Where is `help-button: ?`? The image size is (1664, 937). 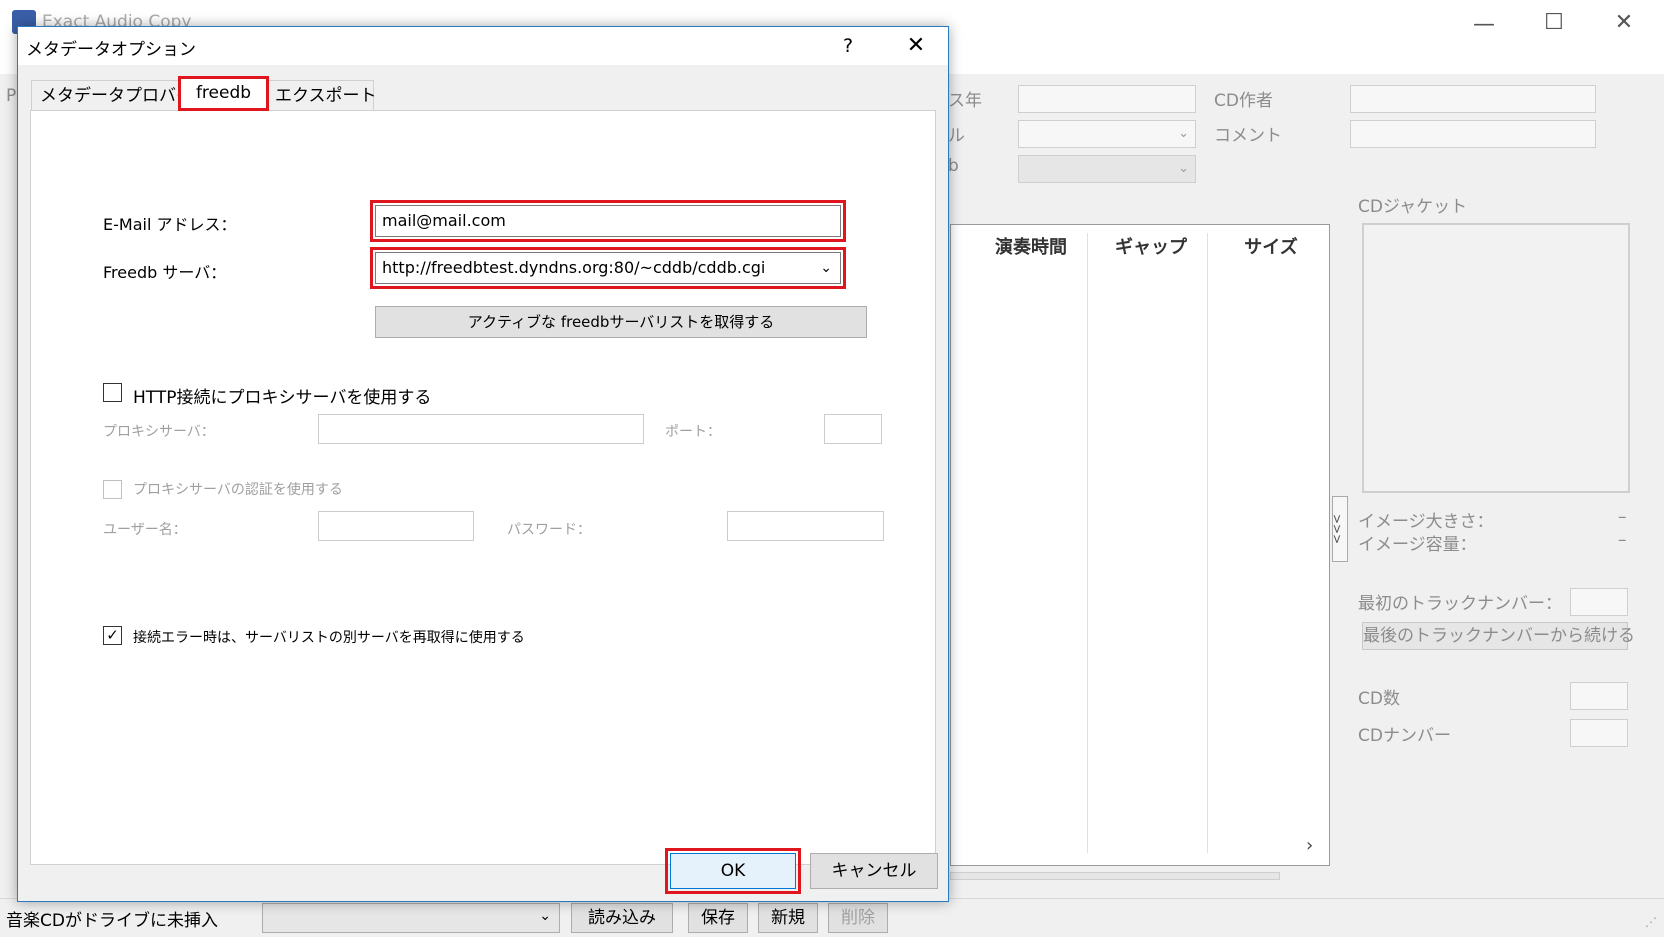 help-button: ? is located at coordinates (848, 46).